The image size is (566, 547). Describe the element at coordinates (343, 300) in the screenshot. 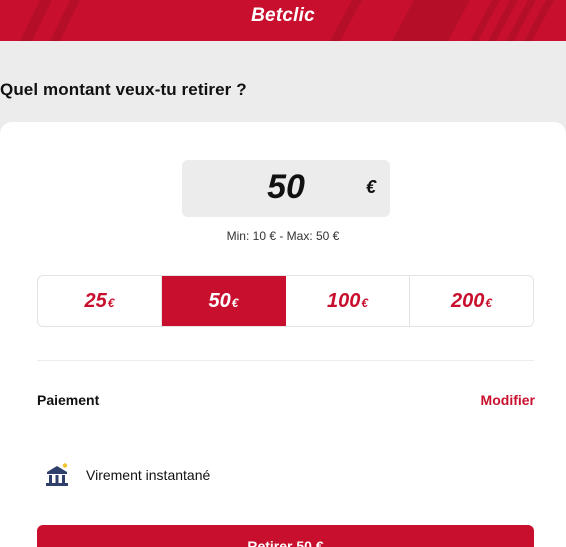

I see `preset-value: 100` at that location.